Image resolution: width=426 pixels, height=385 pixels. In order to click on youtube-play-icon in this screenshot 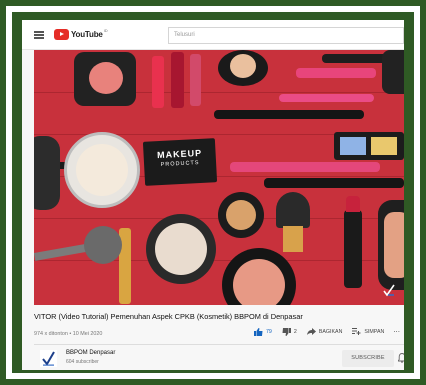, I will do `click(61, 34)`.